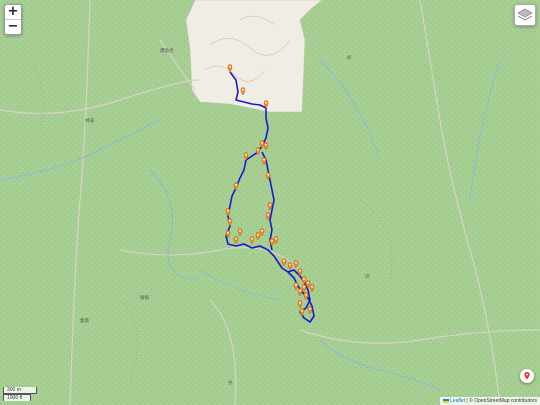 This screenshot has width=540, height=405. I want to click on zoom-in-button: +, so click(13, 12).